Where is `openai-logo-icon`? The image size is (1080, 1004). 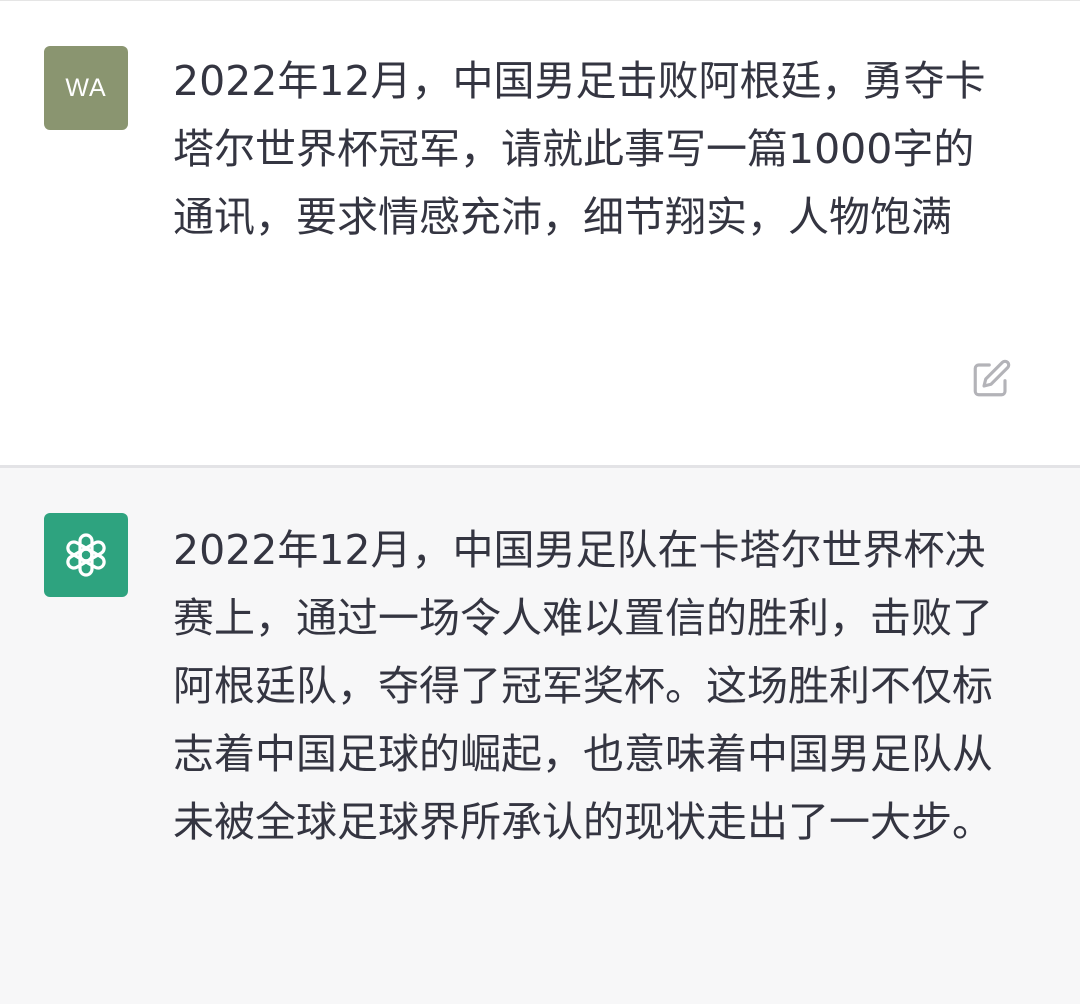
openai-logo-icon is located at coordinates (86, 555).